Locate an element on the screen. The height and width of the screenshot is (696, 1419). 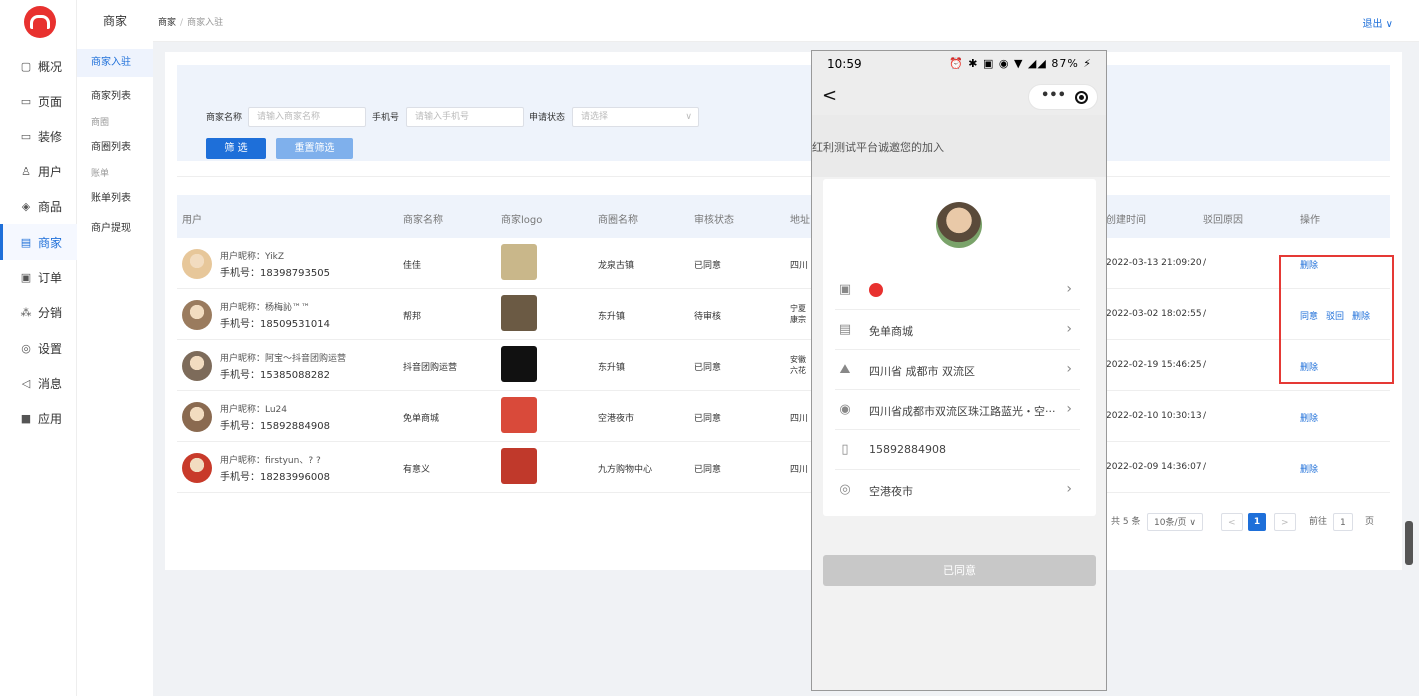
phone-label: 手机号 is located at coordinates (386, 118).